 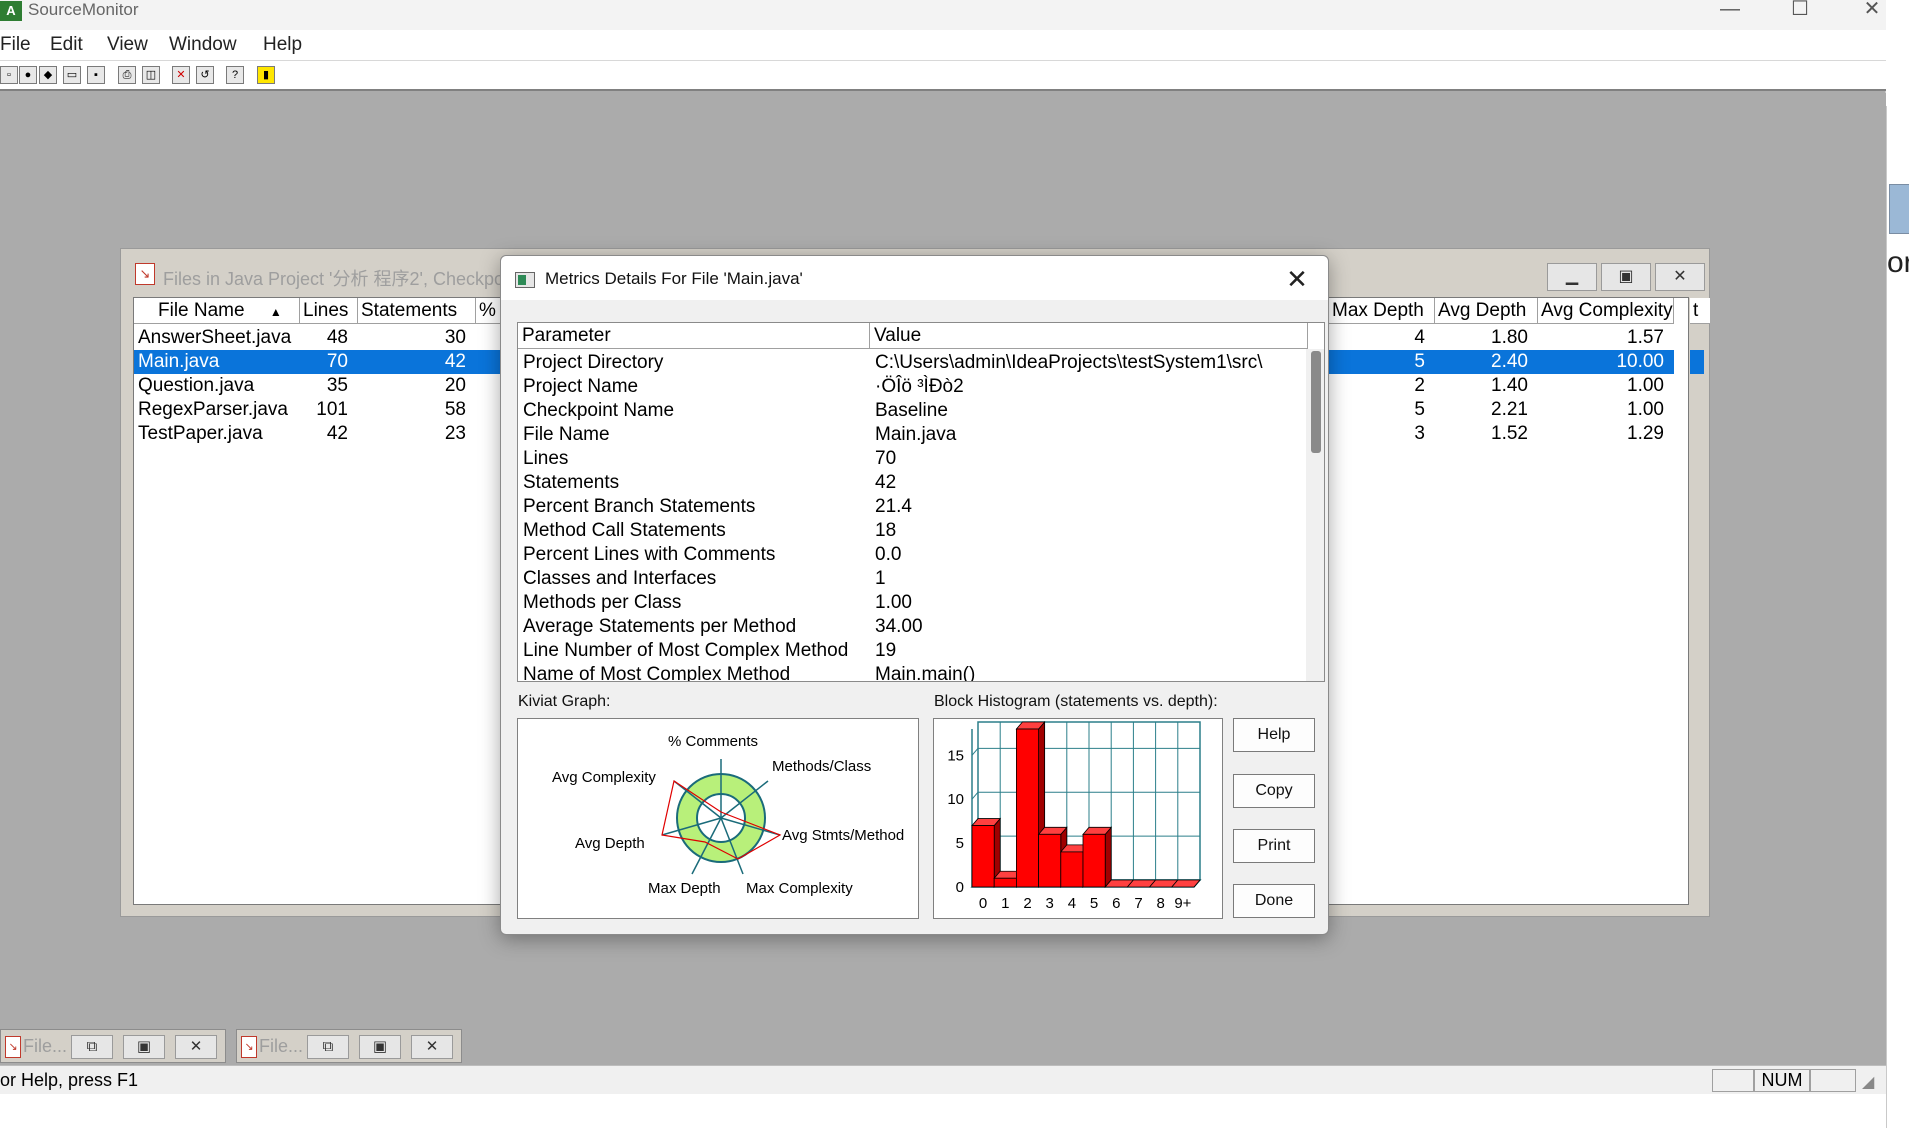 I want to click on list-item: Percent Lines with Comments 0.0, so click(x=913, y=555).